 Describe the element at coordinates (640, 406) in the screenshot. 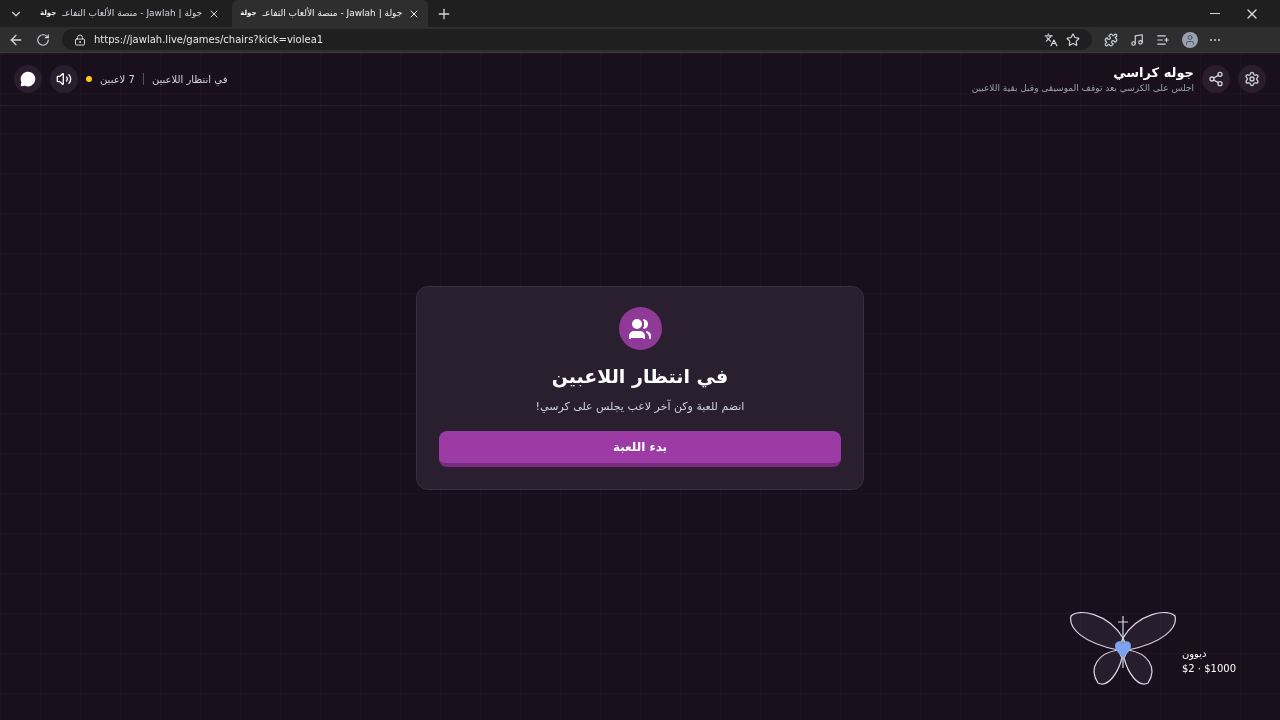

I see `card-text: انضم للعبة وكن آخر لاعب يجلس على كرسي!` at that location.